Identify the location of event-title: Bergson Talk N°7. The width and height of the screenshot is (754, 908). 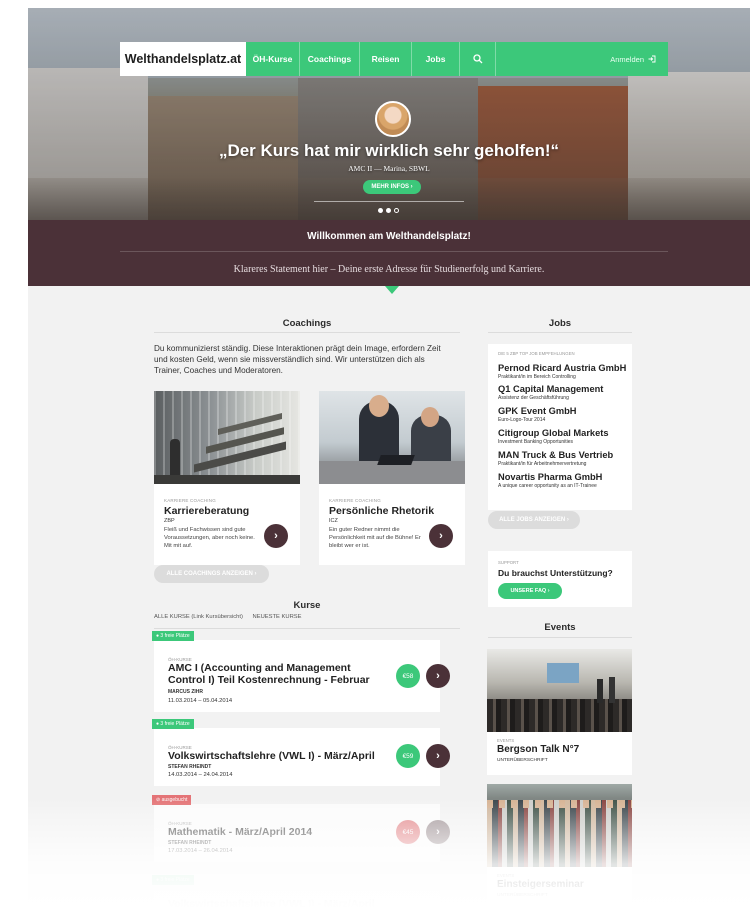
(538, 749).